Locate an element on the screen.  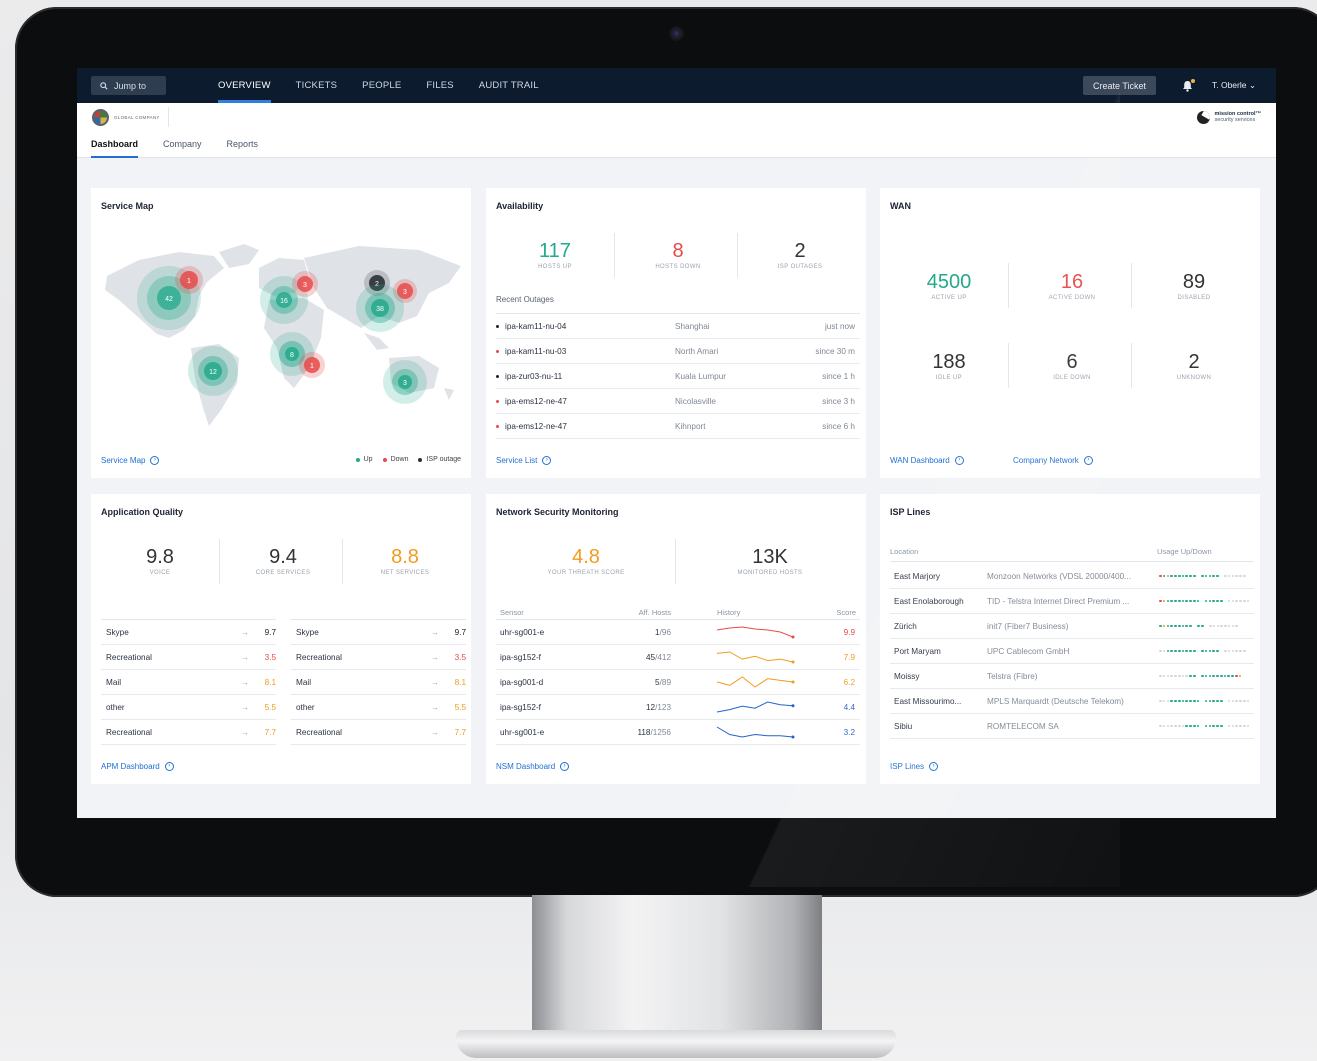
nav-audit-trail: AUDIT TRAIL is located at coordinates (509, 85).